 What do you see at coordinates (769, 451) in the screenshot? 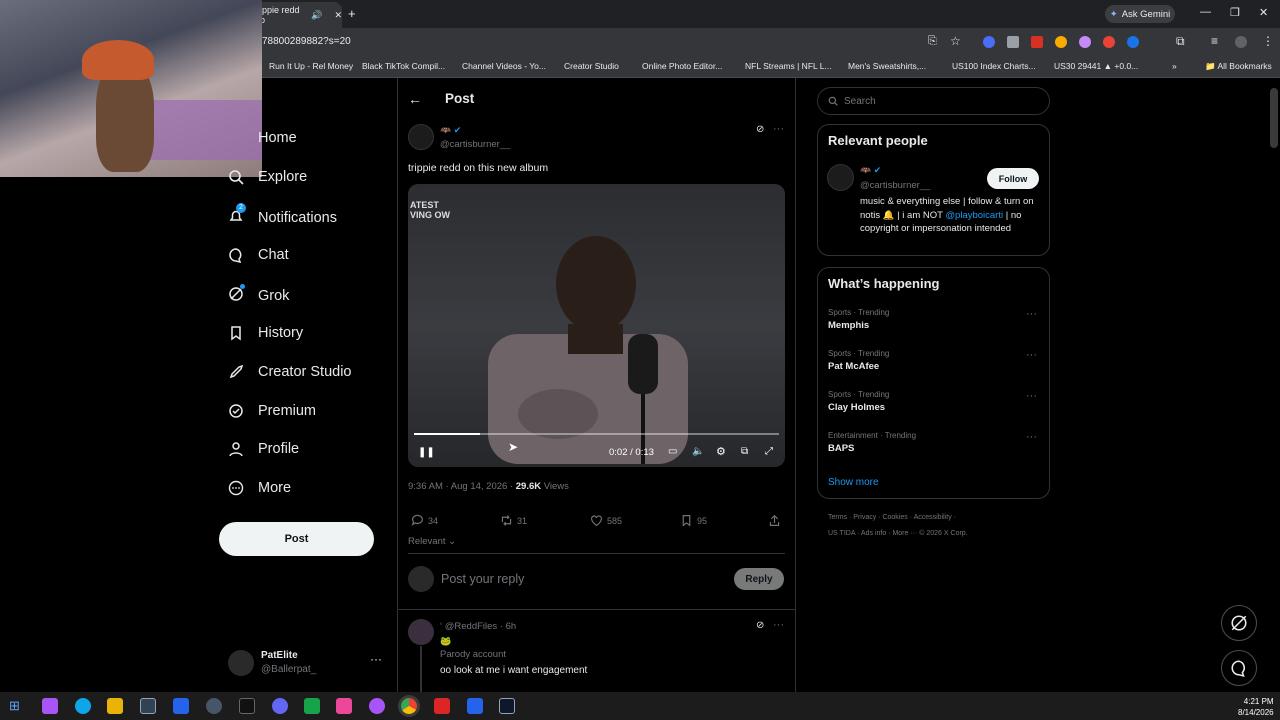
I see `fullscreen-icon: ⤢` at bounding box center [769, 451].